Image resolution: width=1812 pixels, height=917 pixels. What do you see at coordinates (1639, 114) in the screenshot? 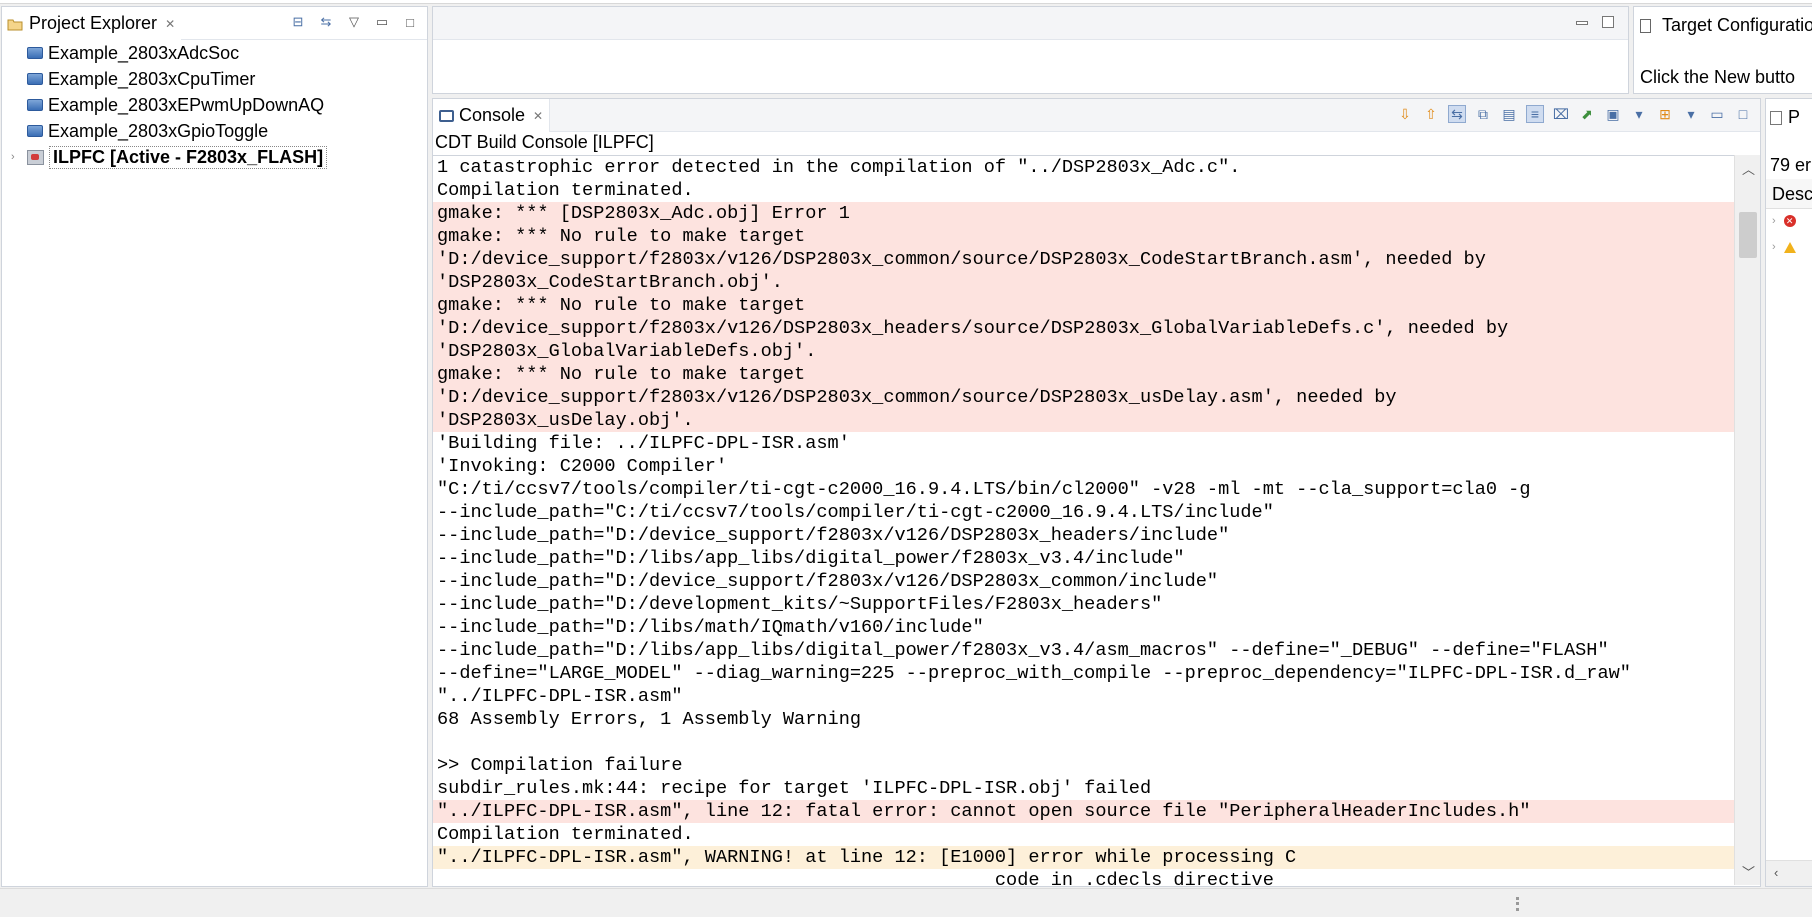
I see `display-console-dropdown-icon: ▾` at bounding box center [1639, 114].